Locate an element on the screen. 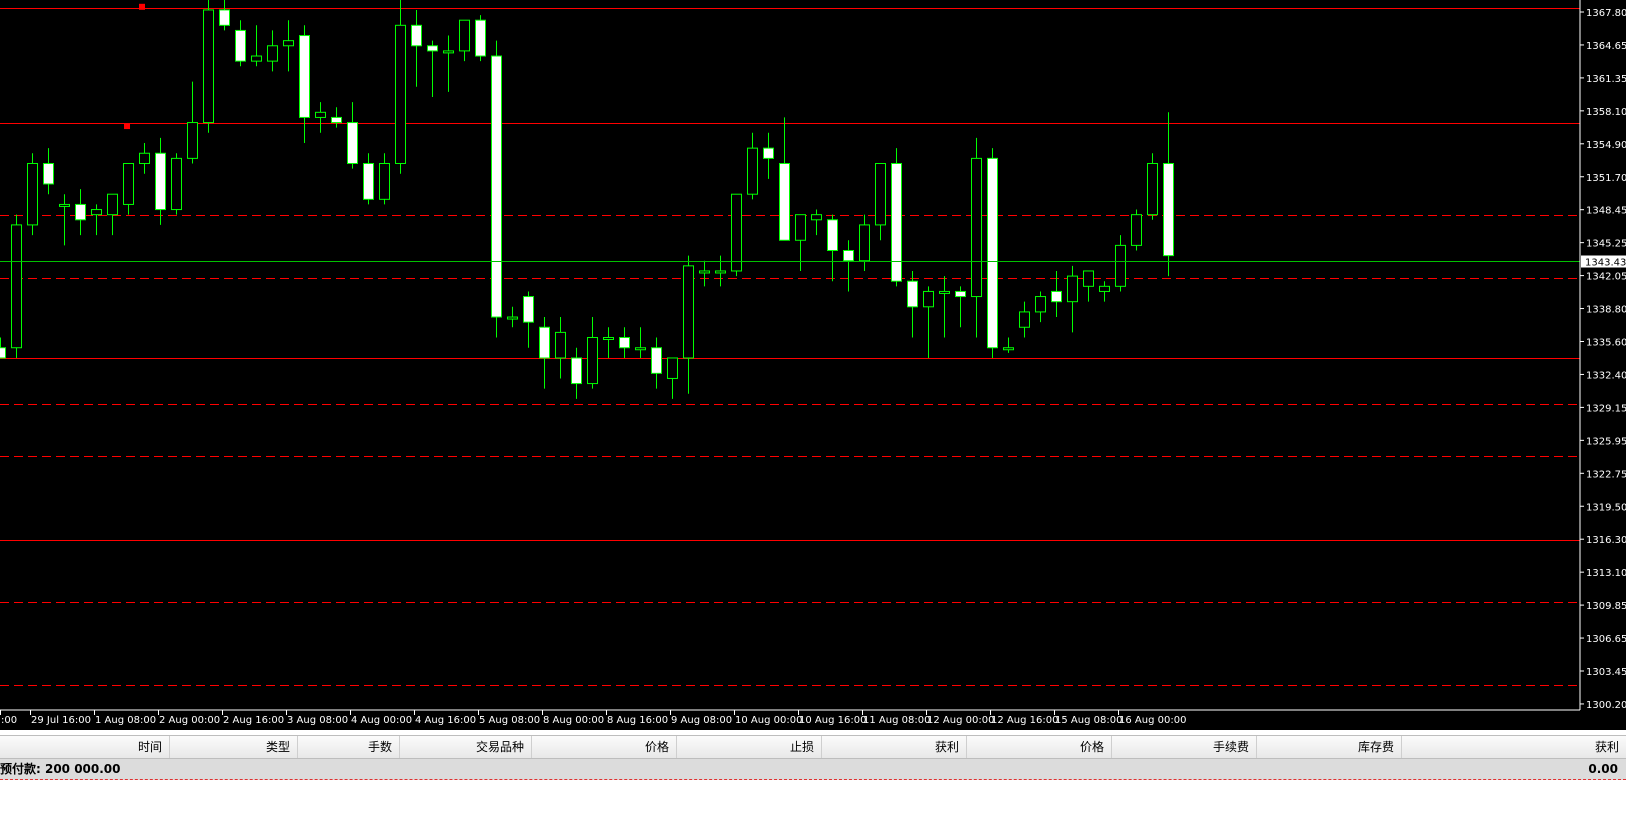 The width and height of the screenshot is (1626, 820). column-header-time: 时间 is located at coordinates (85, 747).